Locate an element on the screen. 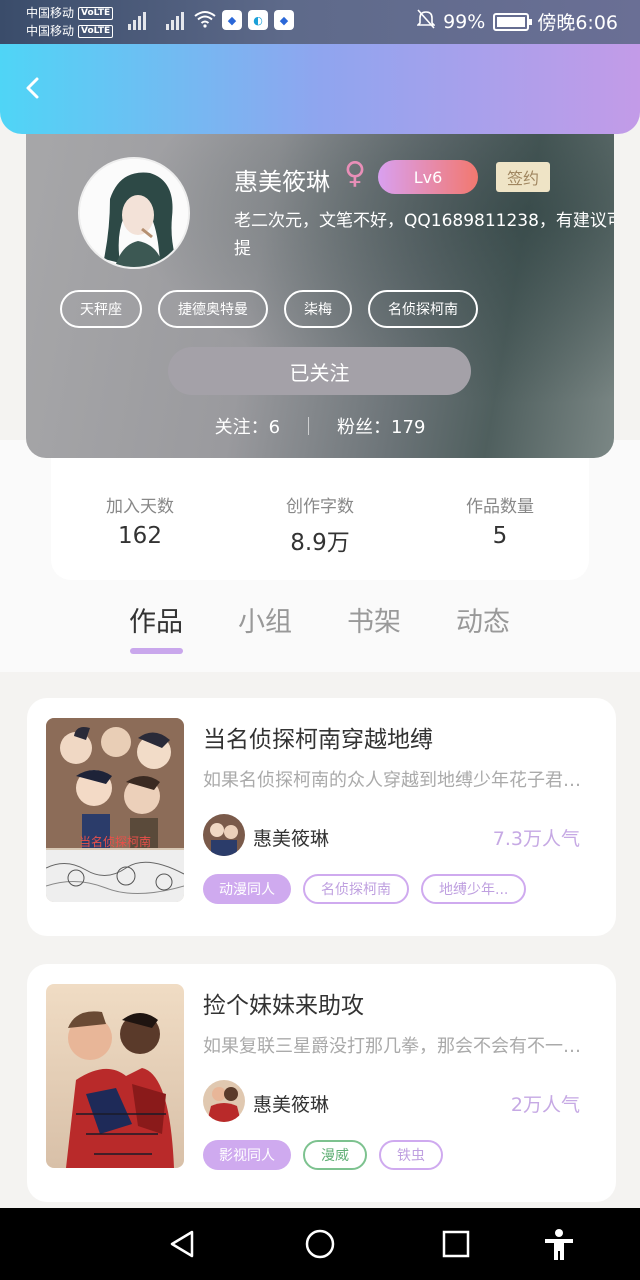  divider is located at coordinates (309, 426).